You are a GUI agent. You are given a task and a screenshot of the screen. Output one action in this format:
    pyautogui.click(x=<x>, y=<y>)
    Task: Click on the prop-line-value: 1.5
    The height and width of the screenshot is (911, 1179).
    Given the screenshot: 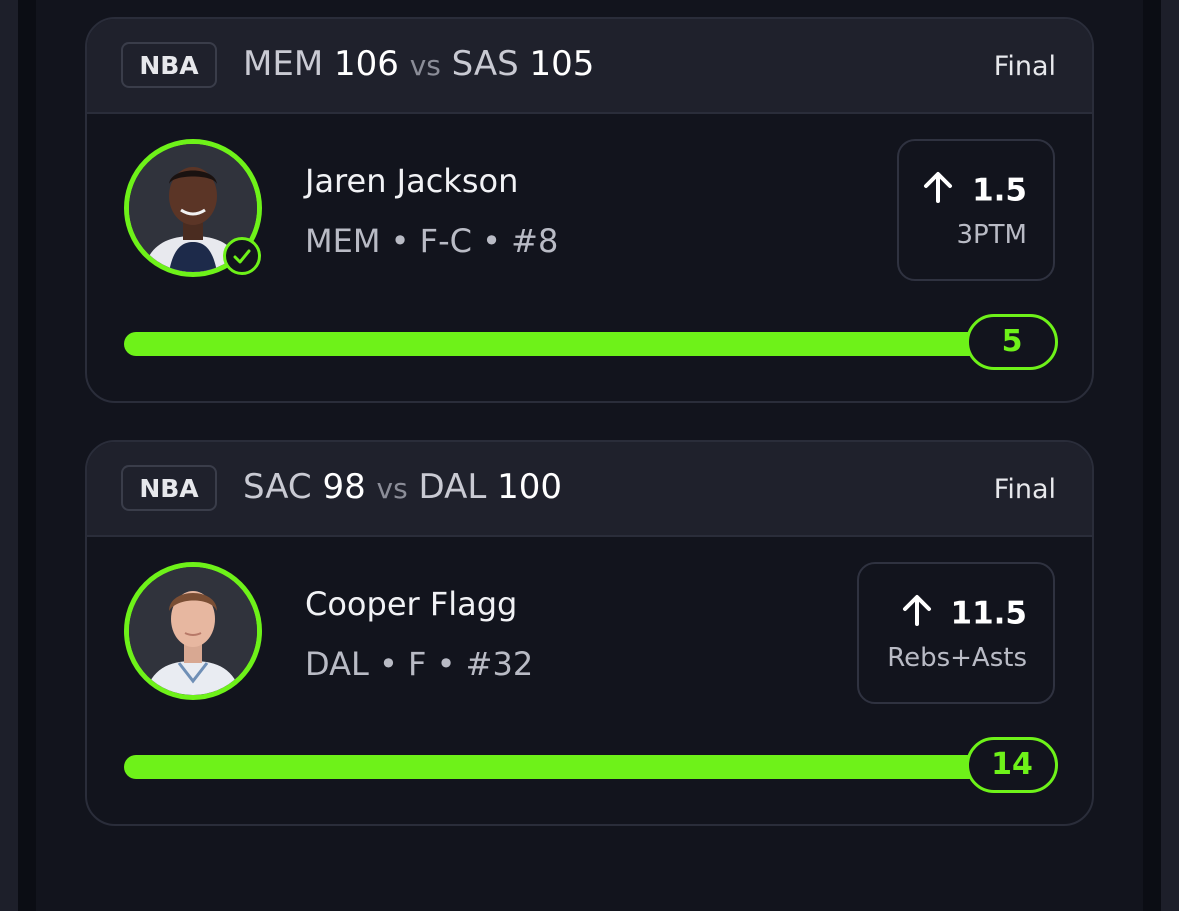 What is the action you would take?
    pyautogui.click(x=999, y=190)
    